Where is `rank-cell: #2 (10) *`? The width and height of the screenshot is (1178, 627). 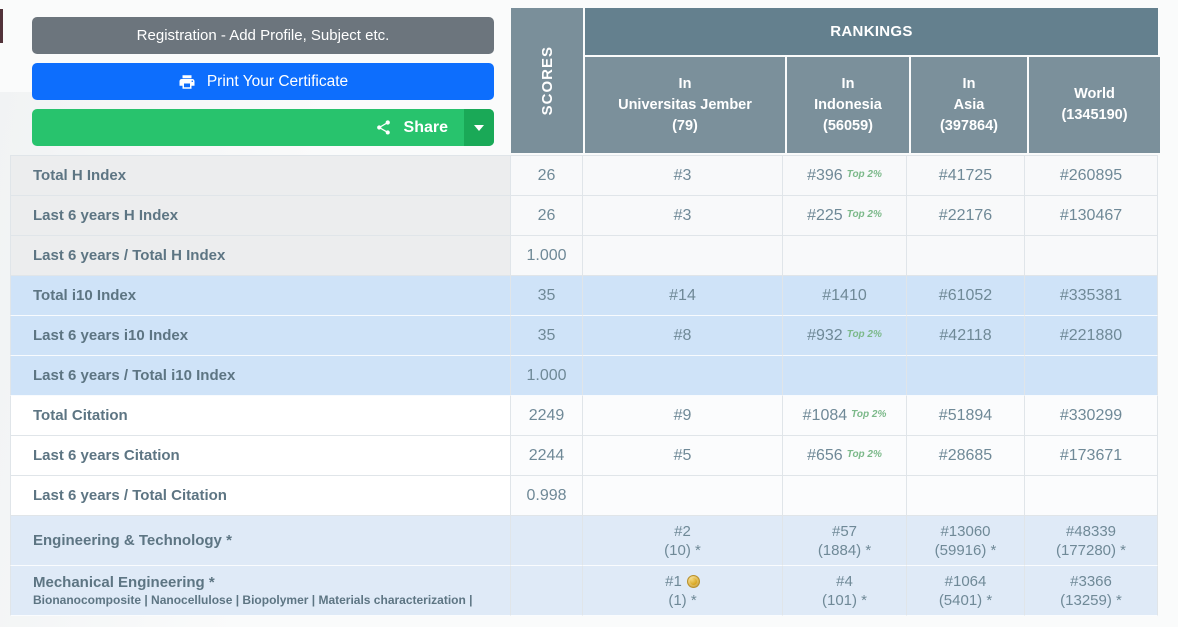 rank-cell: #2 (10) * is located at coordinates (683, 541).